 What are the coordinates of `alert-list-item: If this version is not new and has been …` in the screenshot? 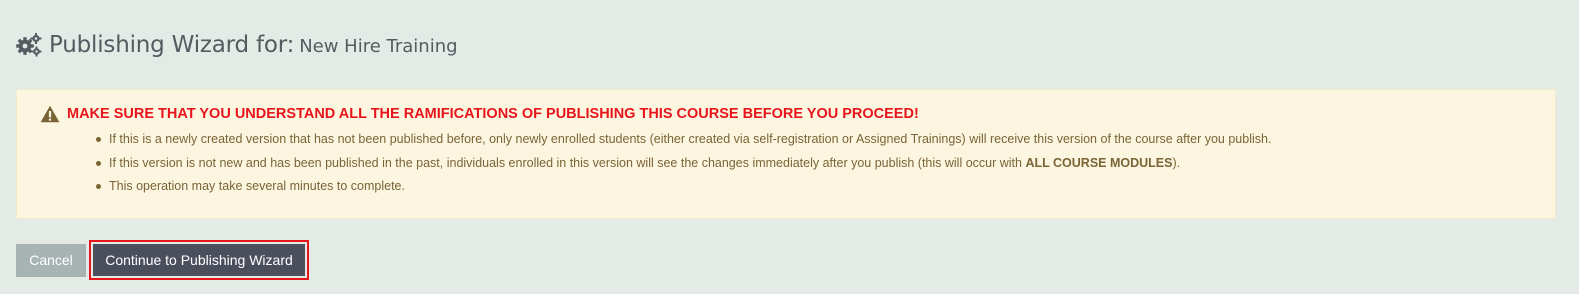 It's located at (683, 164).